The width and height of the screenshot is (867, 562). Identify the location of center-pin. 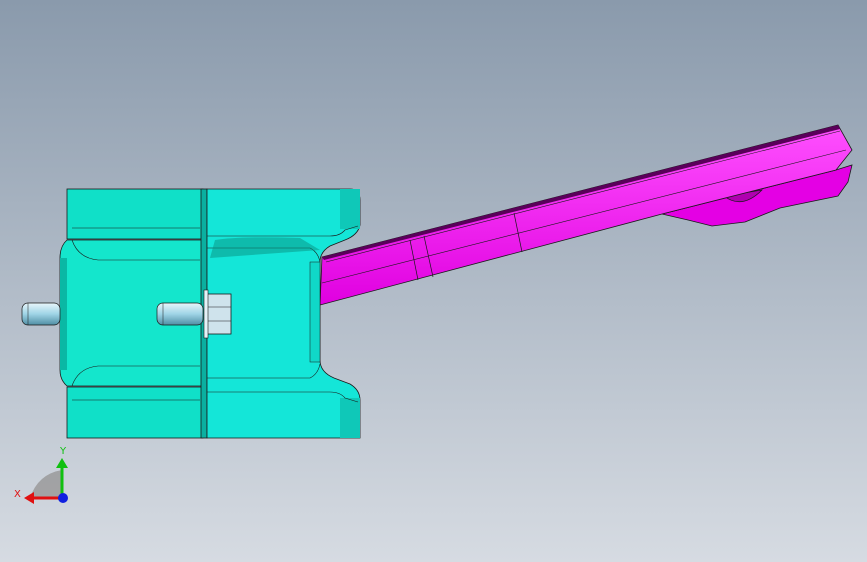
(180, 314).